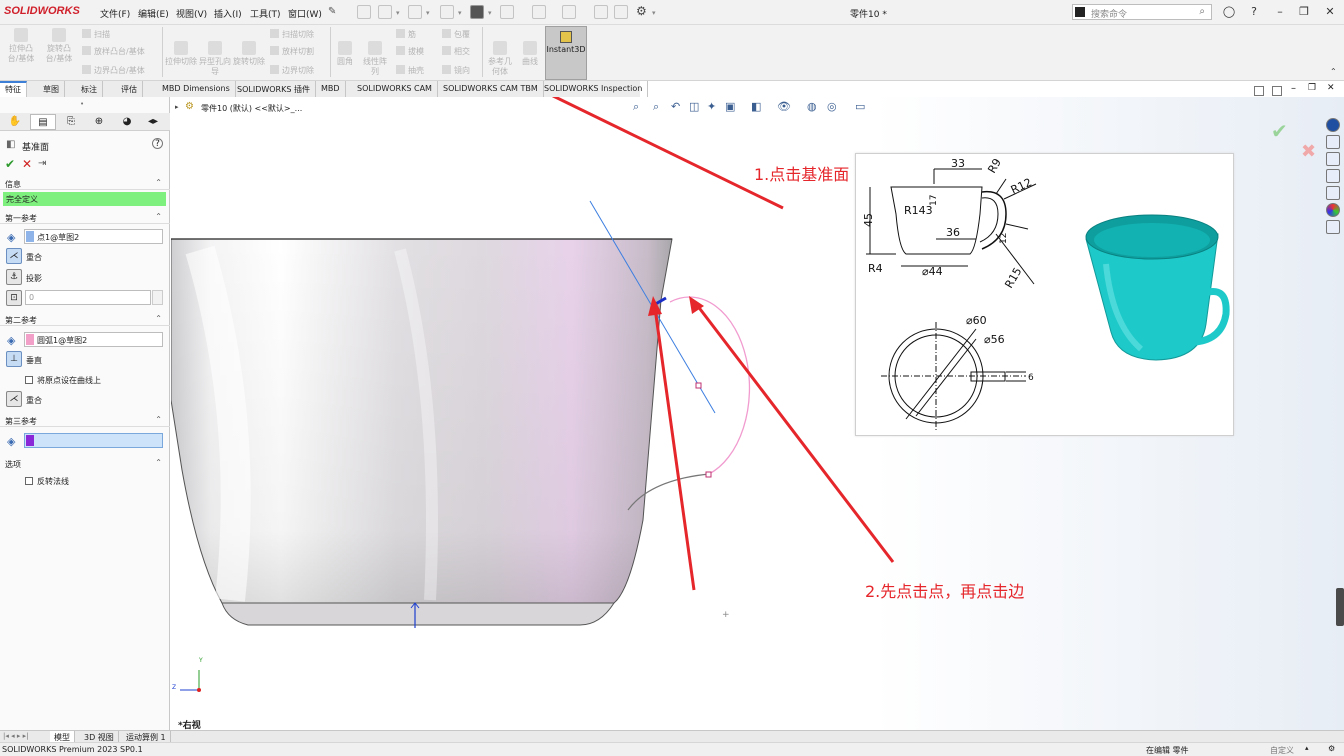  What do you see at coordinates (1308, 151) in the screenshot?
I see `confirm-corner-x-icon: ✖` at bounding box center [1308, 151].